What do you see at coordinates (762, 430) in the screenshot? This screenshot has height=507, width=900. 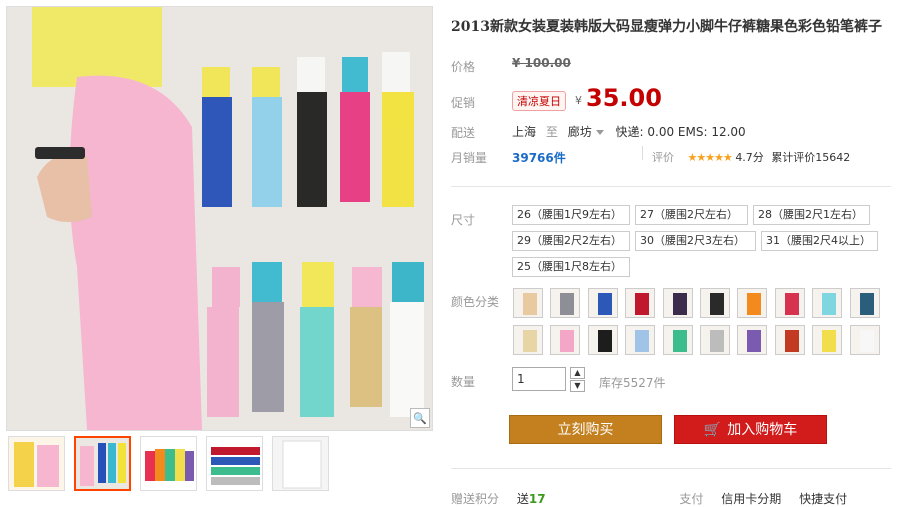 I see `add-to-cart-label: 加入购物车` at bounding box center [762, 430].